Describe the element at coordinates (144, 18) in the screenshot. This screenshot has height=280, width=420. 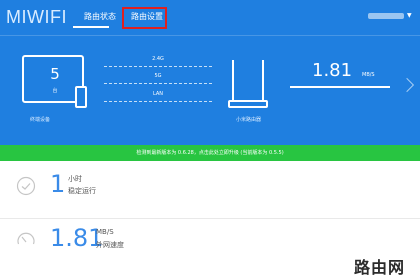
I see `highlight-annotation-box` at that location.